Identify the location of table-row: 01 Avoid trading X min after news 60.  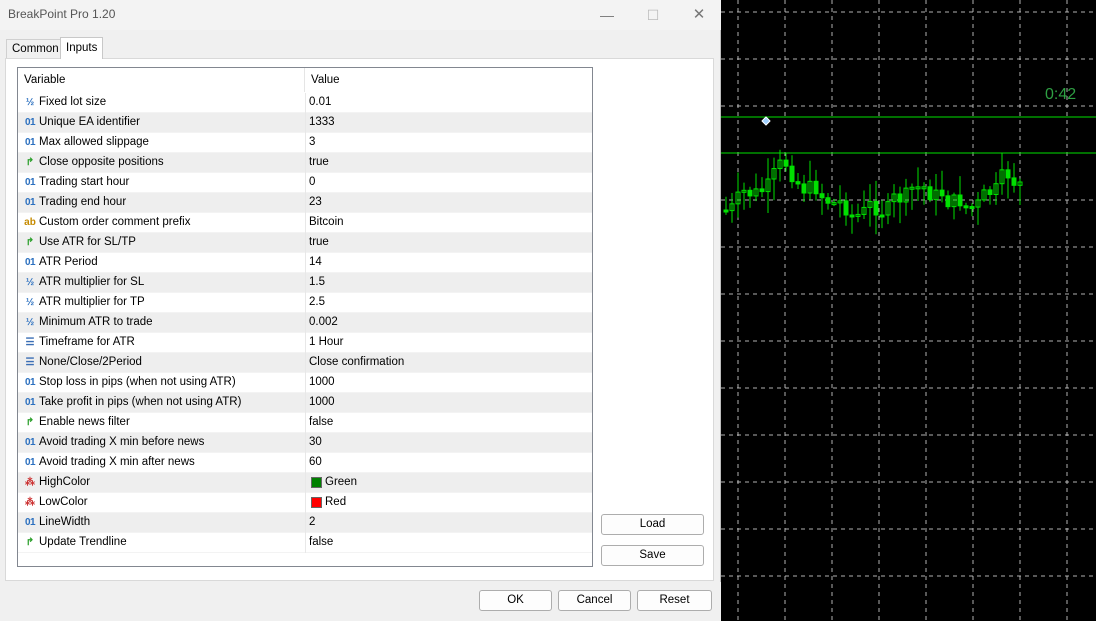
(305, 463).